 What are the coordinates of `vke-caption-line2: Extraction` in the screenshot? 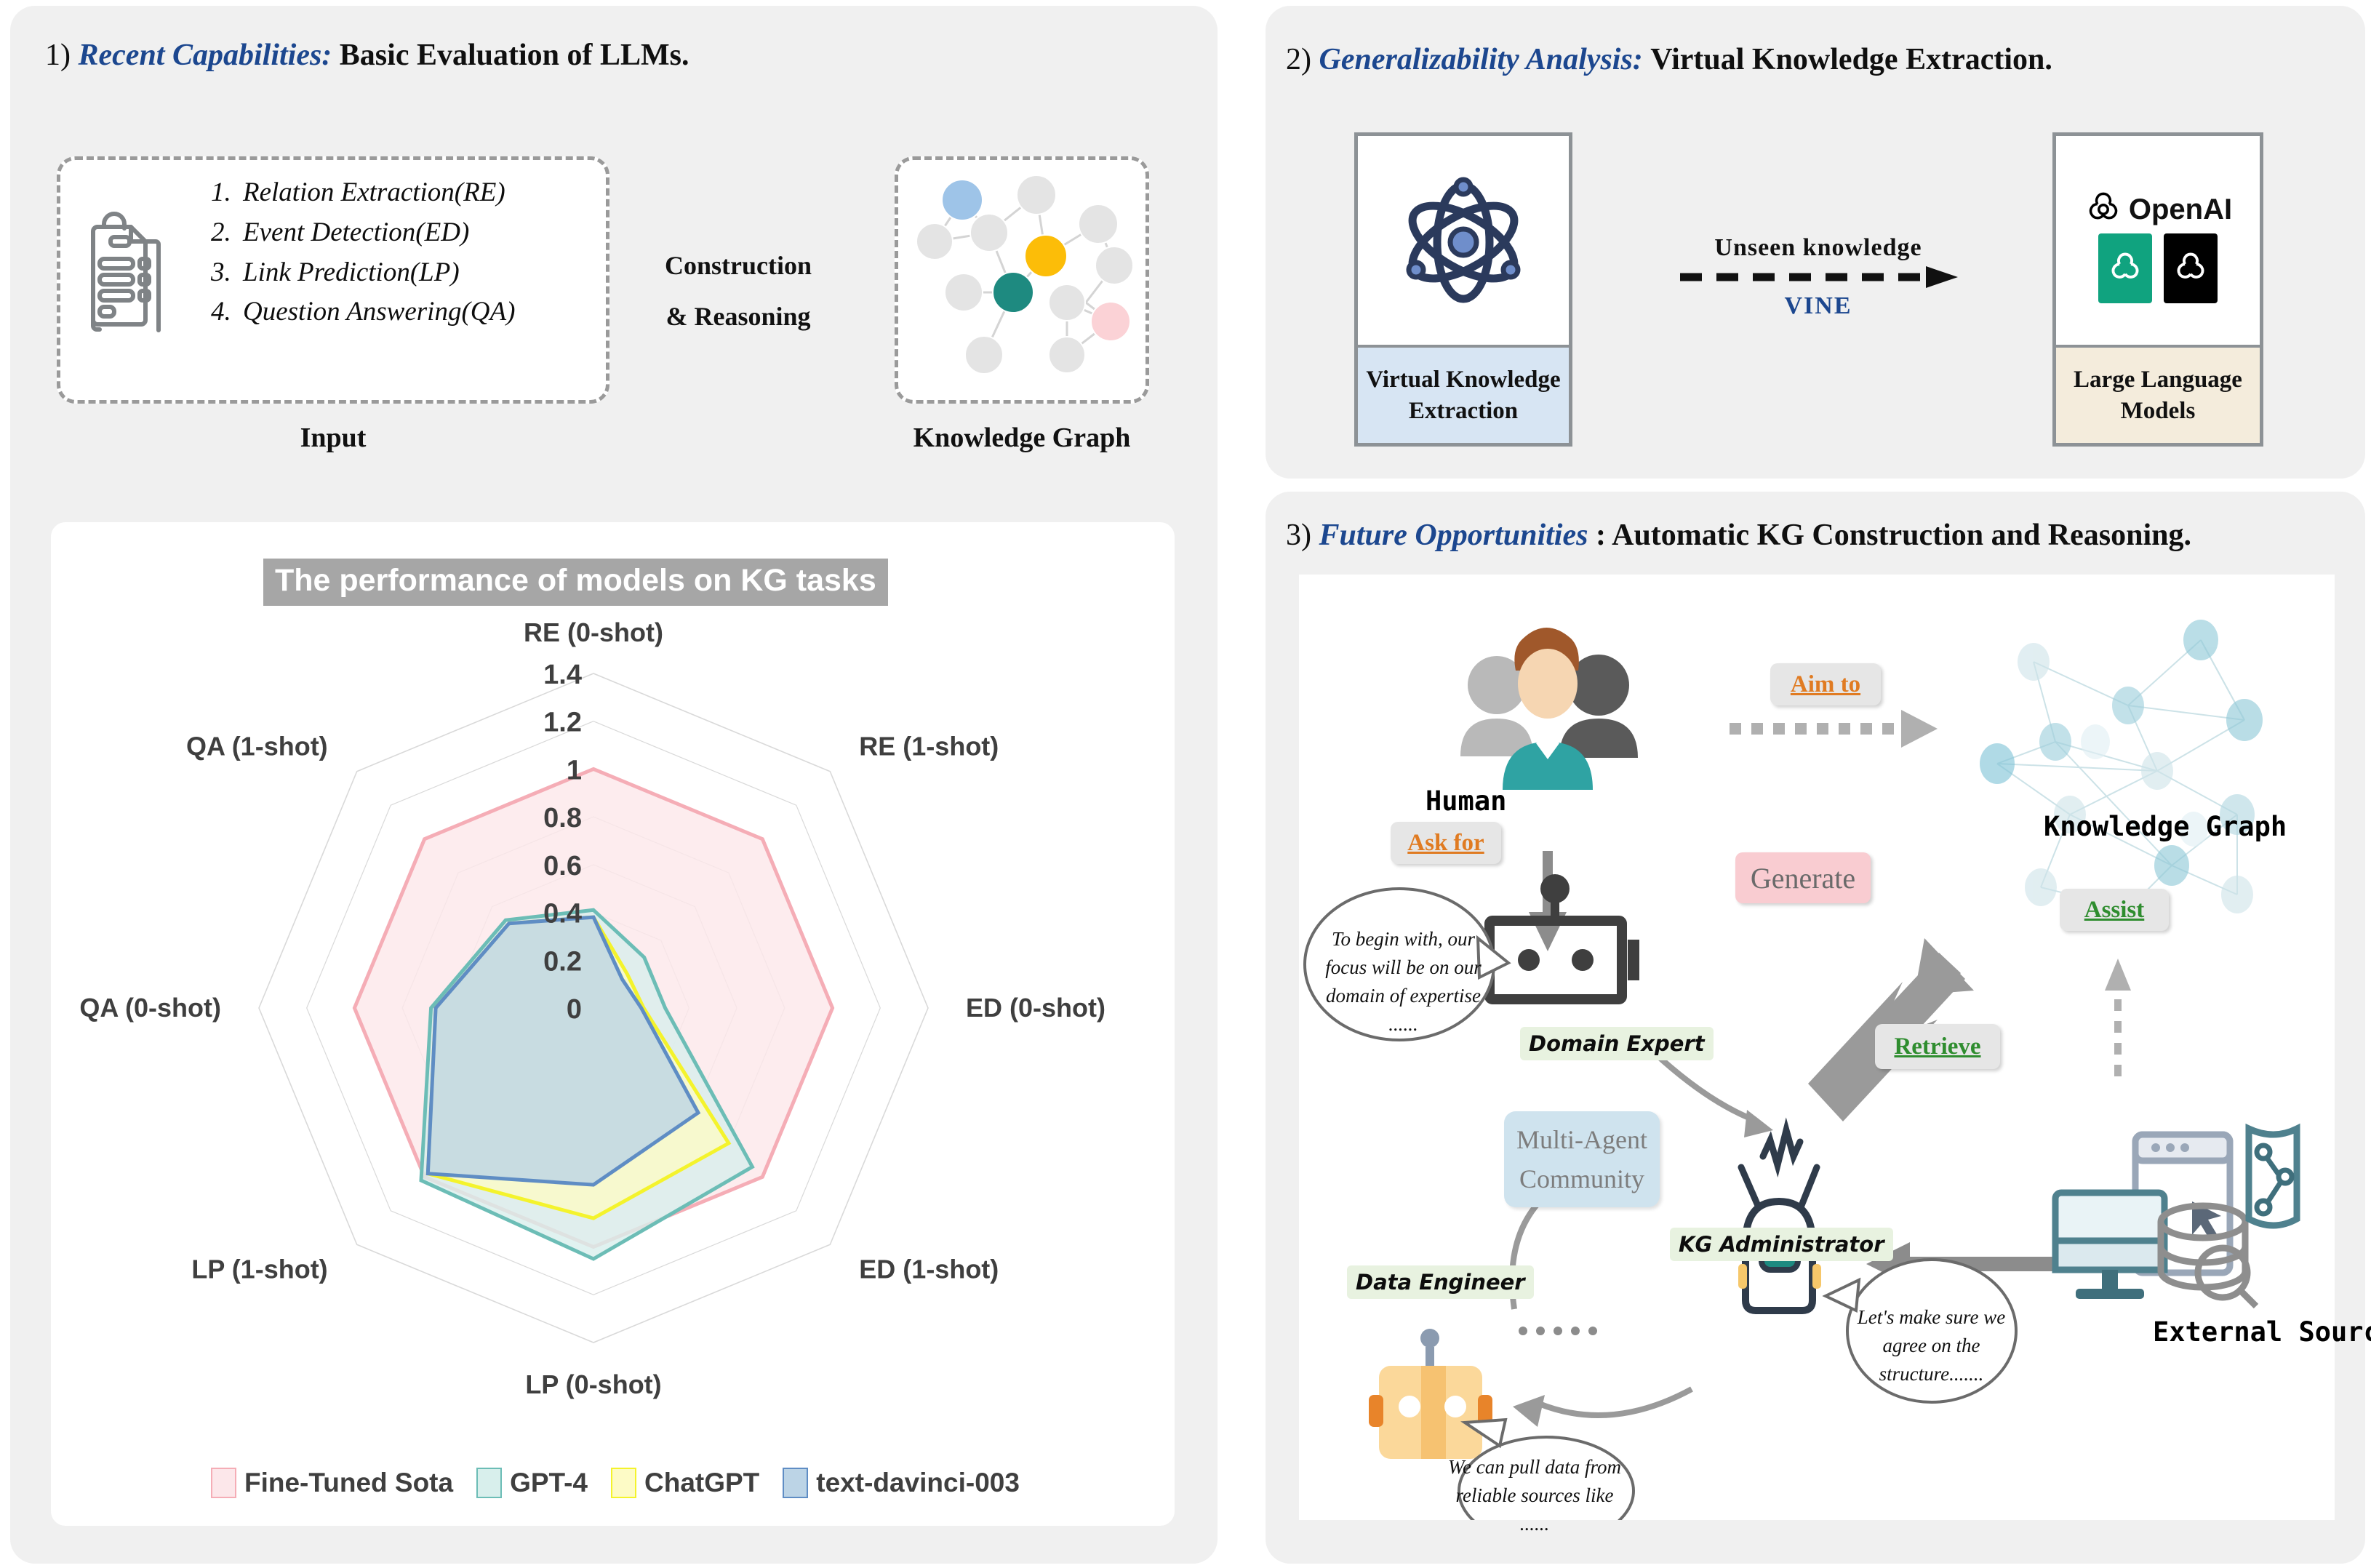 It's located at (1463, 410).